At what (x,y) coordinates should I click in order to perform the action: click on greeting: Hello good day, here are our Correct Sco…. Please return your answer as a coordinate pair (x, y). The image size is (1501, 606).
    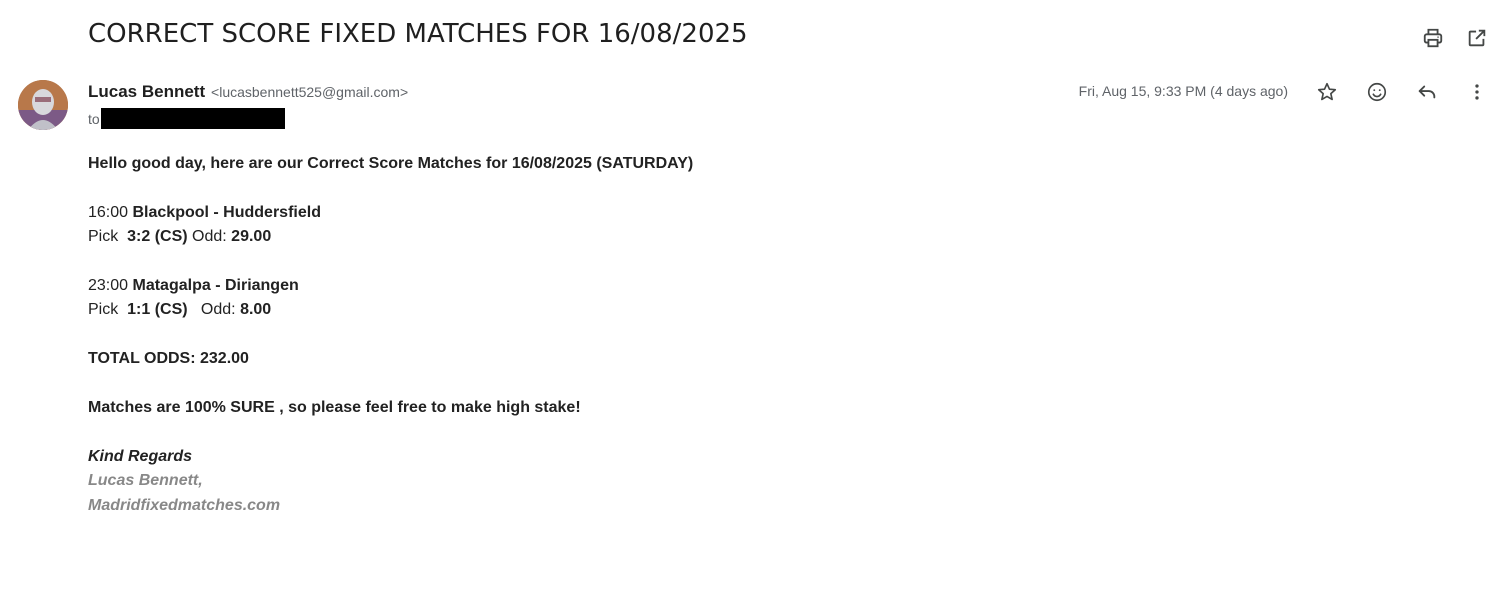
    Looking at the image, I should click on (391, 163).